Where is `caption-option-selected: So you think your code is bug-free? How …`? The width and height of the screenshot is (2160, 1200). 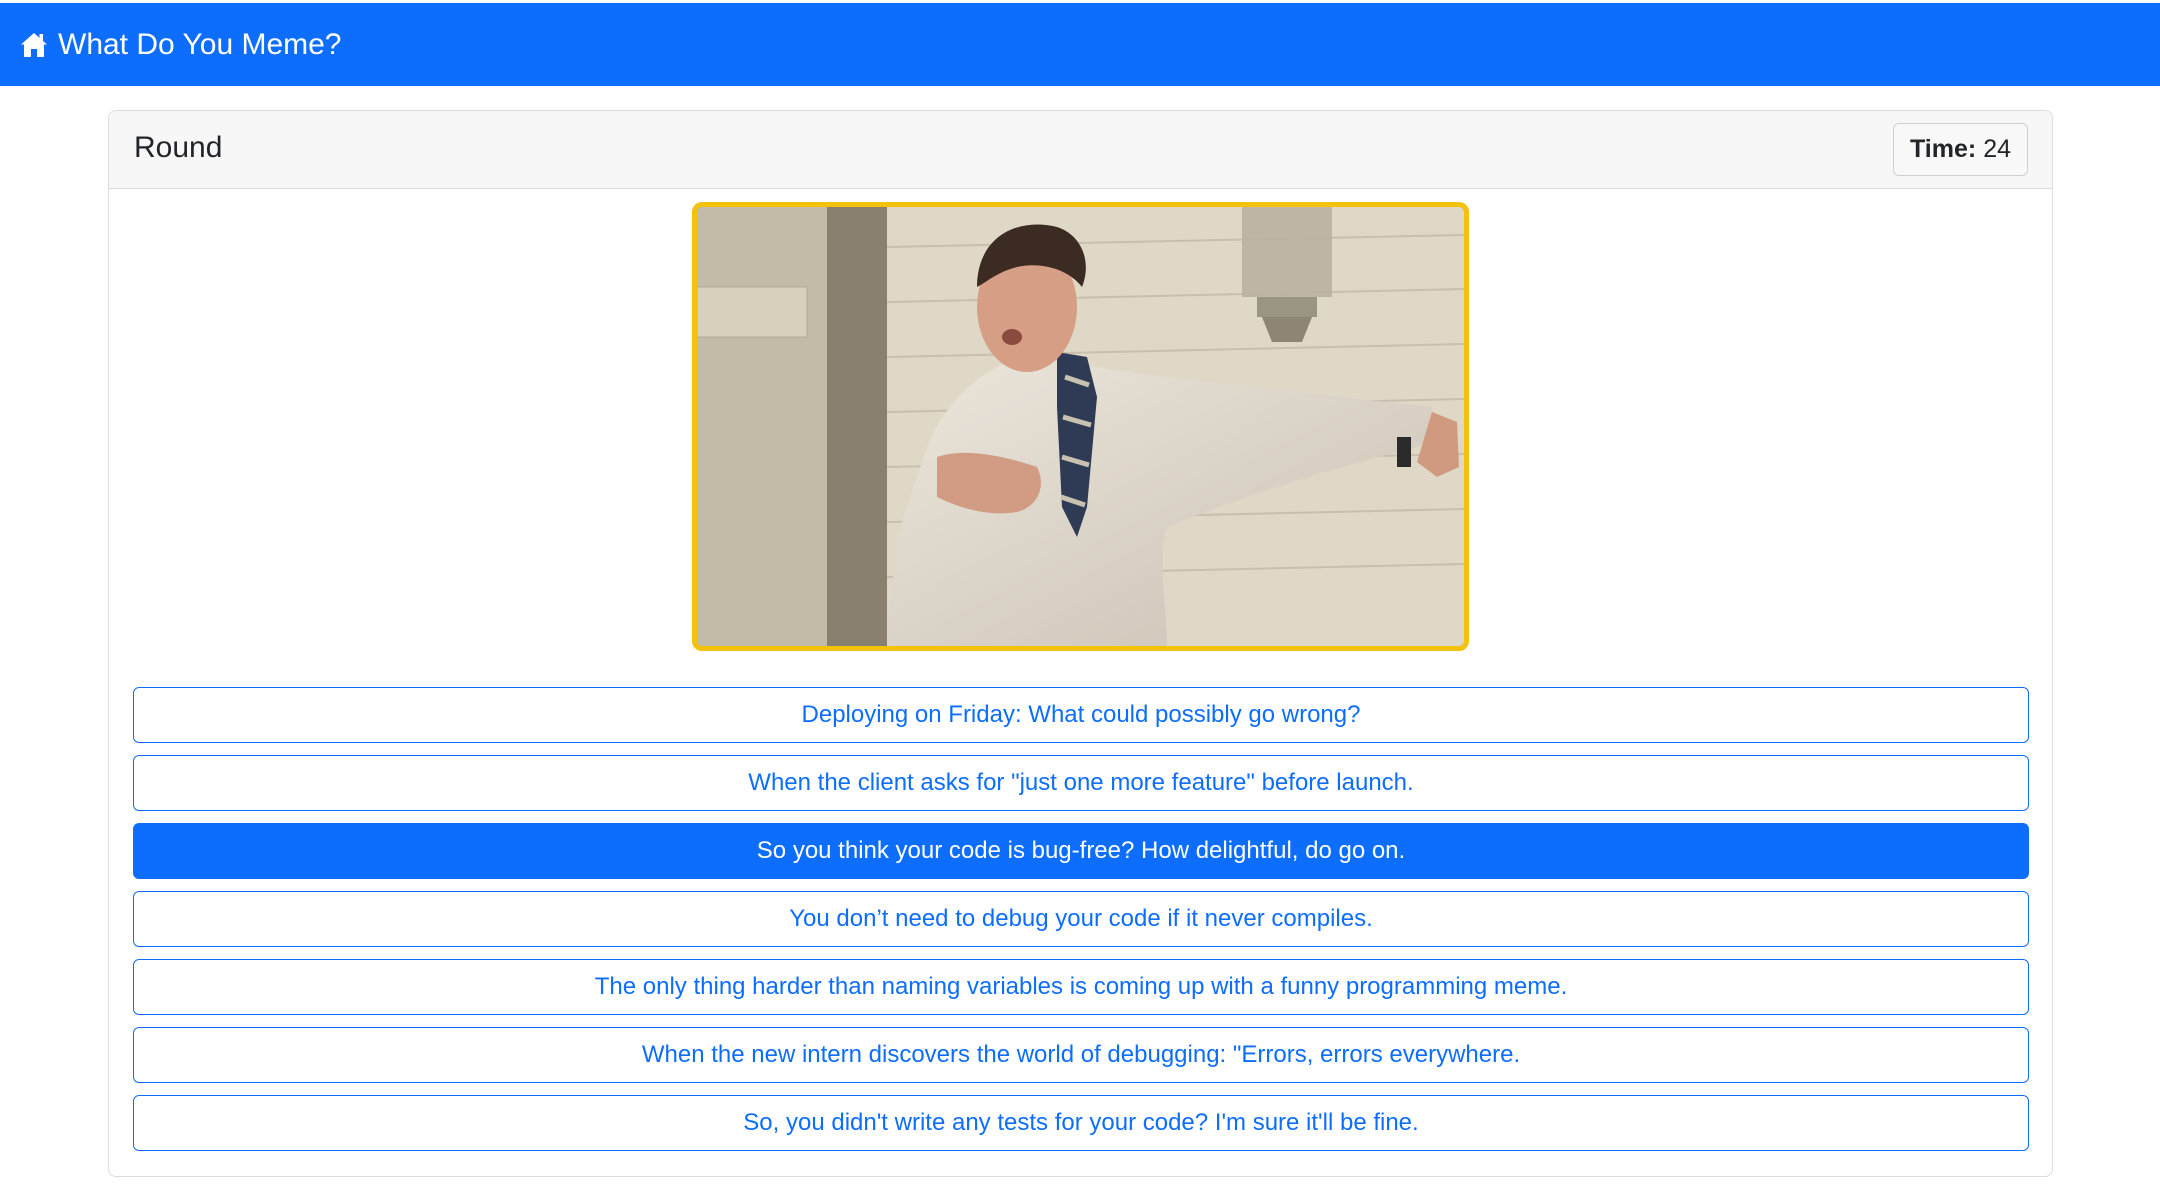 caption-option-selected: So you think your code is bug-free? How … is located at coordinates (1081, 851).